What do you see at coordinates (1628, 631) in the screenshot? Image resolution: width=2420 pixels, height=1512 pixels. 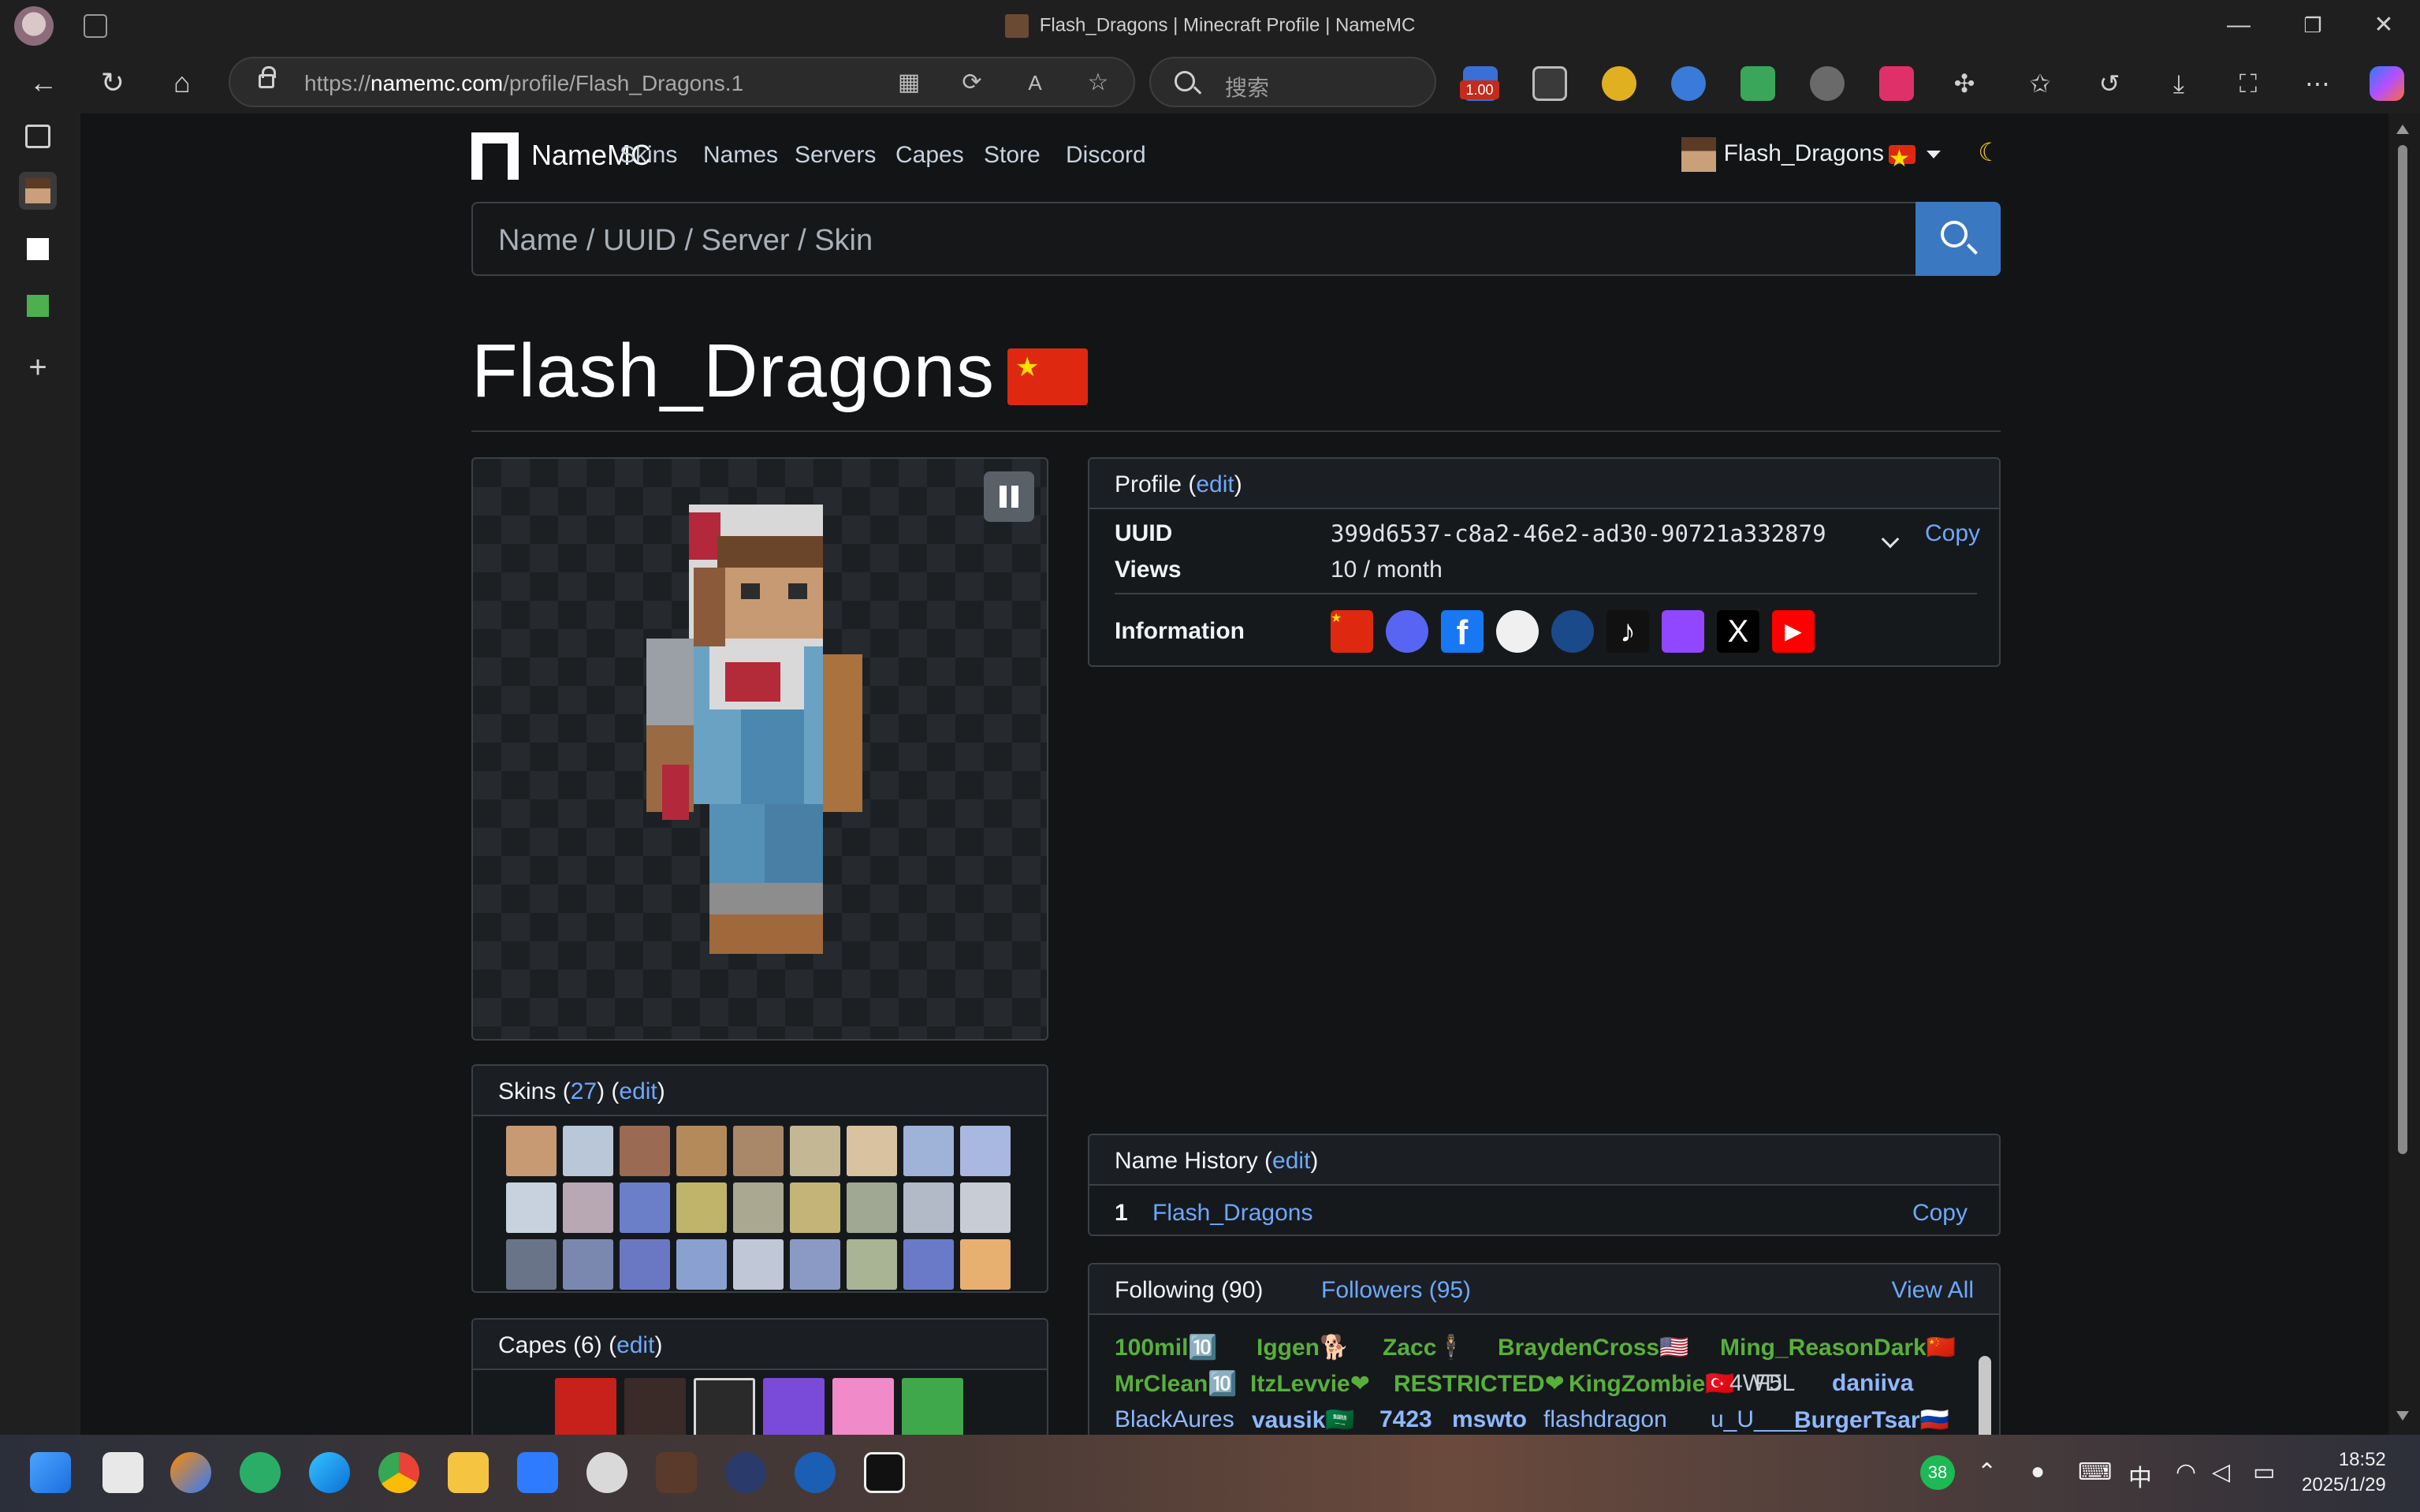 I see `tiktok-icon: ♪` at bounding box center [1628, 631].